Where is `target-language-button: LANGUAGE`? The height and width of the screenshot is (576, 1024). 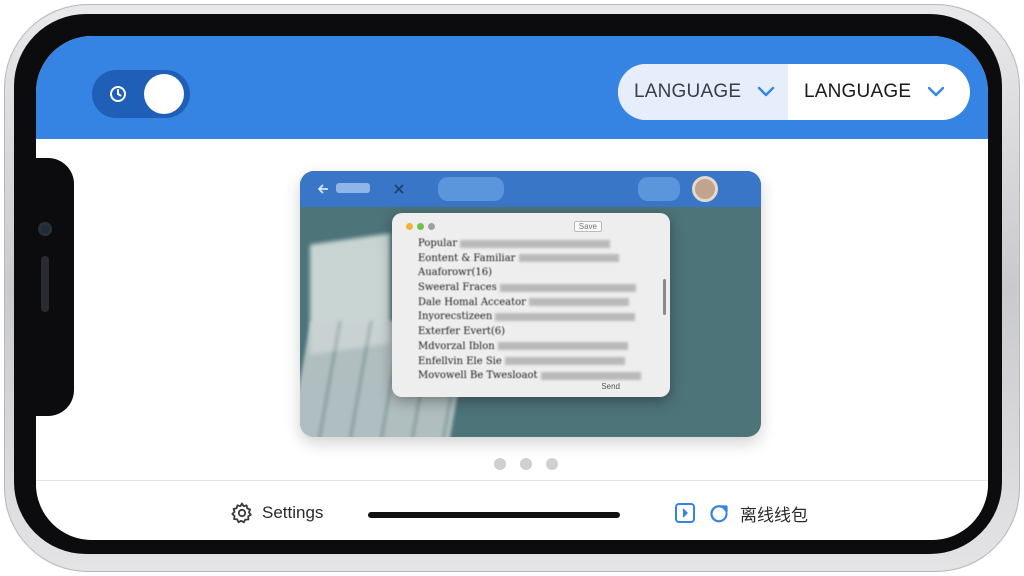 target-language-button: LANGUAGE is located at coordinates (879, 92).